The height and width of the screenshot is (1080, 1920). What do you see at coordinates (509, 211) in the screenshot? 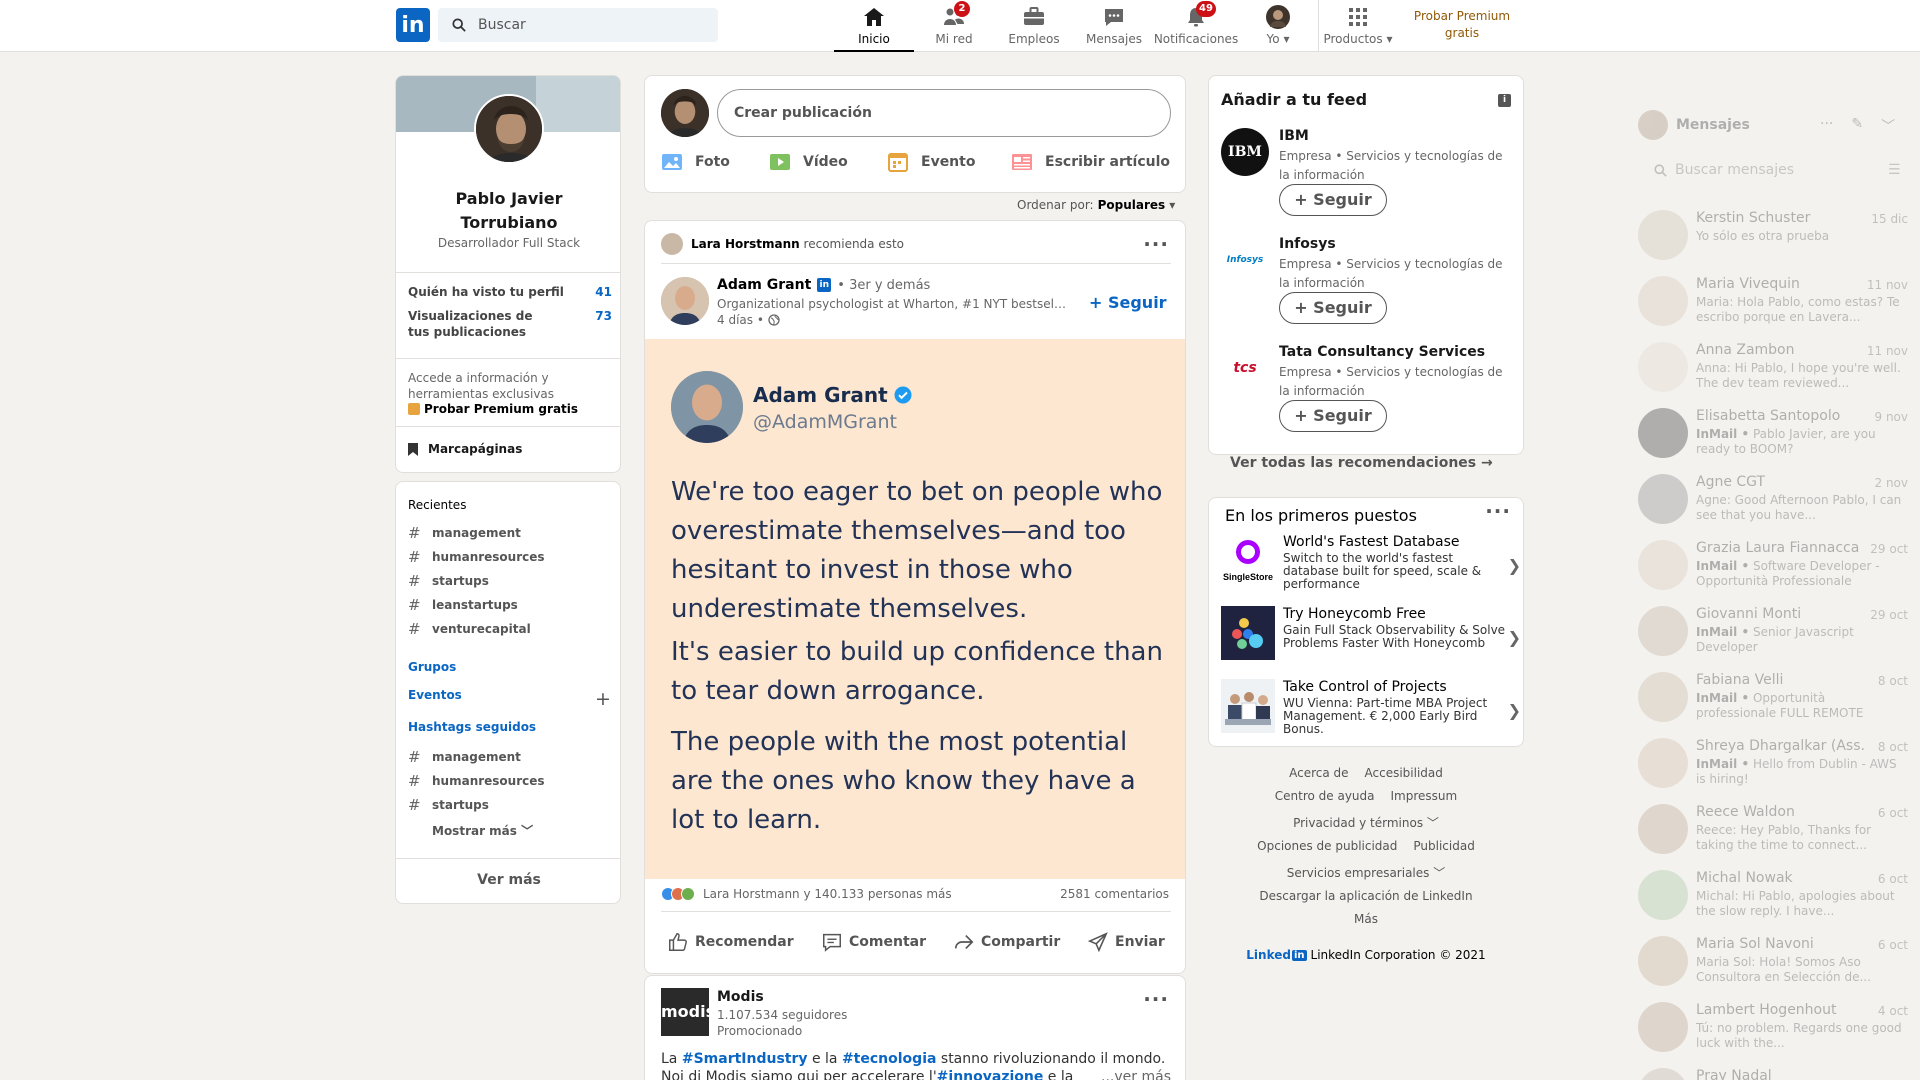
I see `profile-name: Pablo Javier Torrubiano` at bounding box center [509, 211].